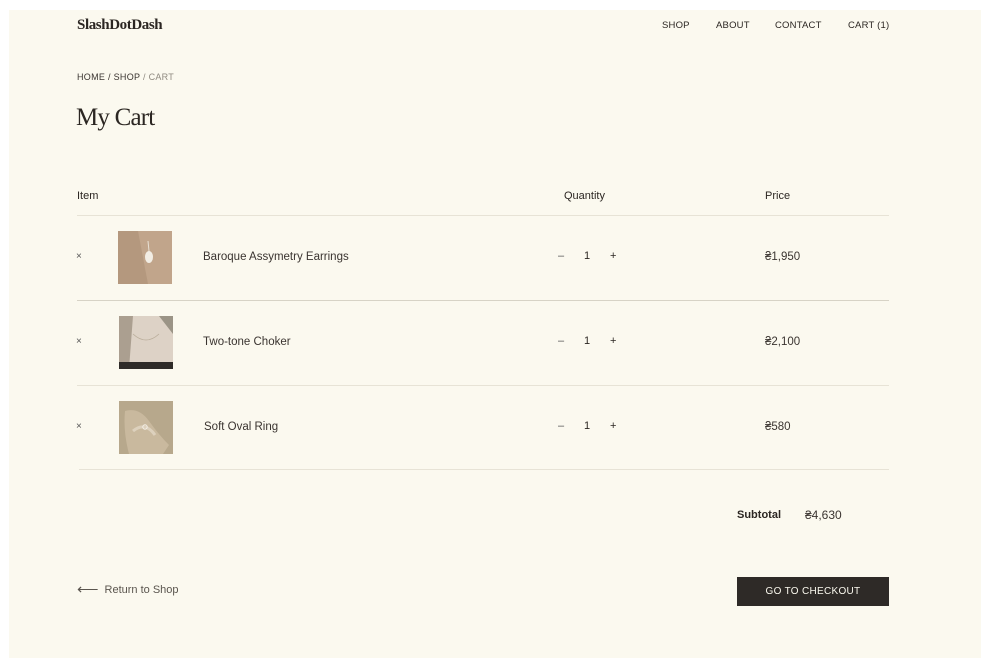 The height and width of the screenshot is (659, 981). What do you see at coordinates (783, 257) in the screenshot?
I see `item-price: ₴1,950` at bounding box center [783, 257].